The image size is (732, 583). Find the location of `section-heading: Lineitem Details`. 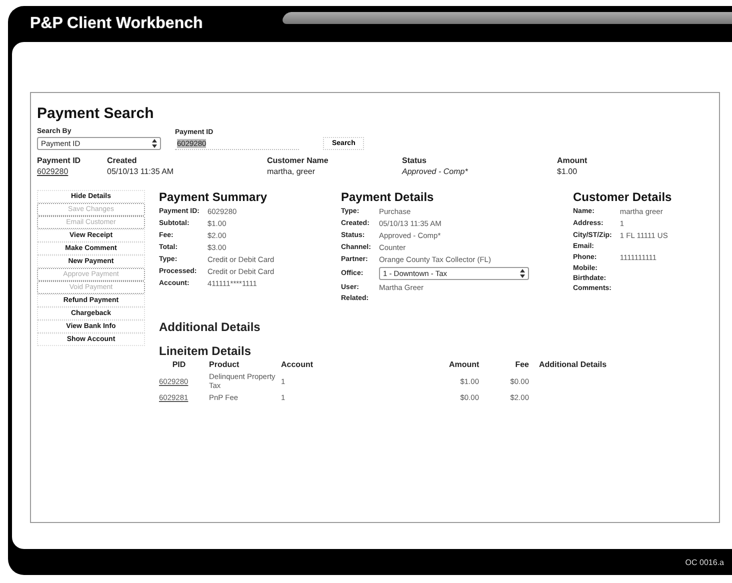

section-heading: Lineitem Details is located at coordinates (205, 351).